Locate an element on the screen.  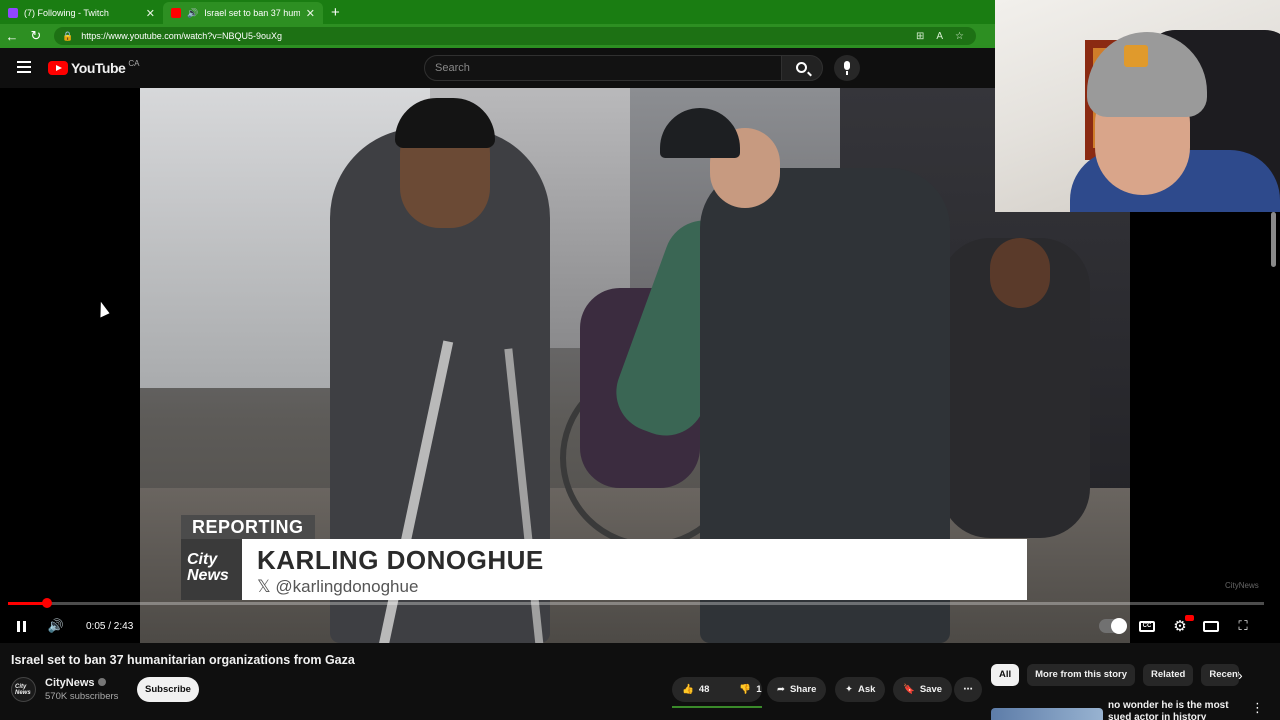
more-dots-icon: ⋯ is located at coordinates (968, 689).